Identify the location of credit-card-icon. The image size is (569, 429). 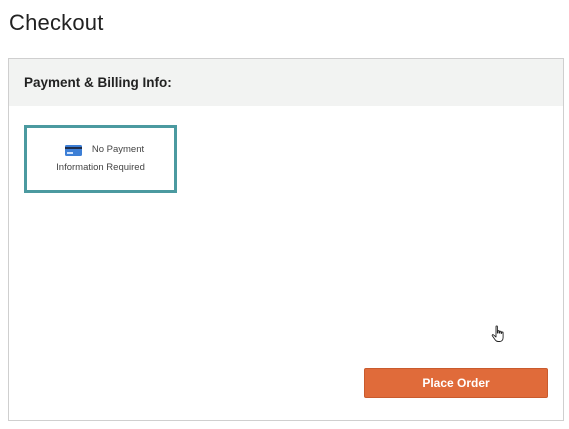
(73, 150).